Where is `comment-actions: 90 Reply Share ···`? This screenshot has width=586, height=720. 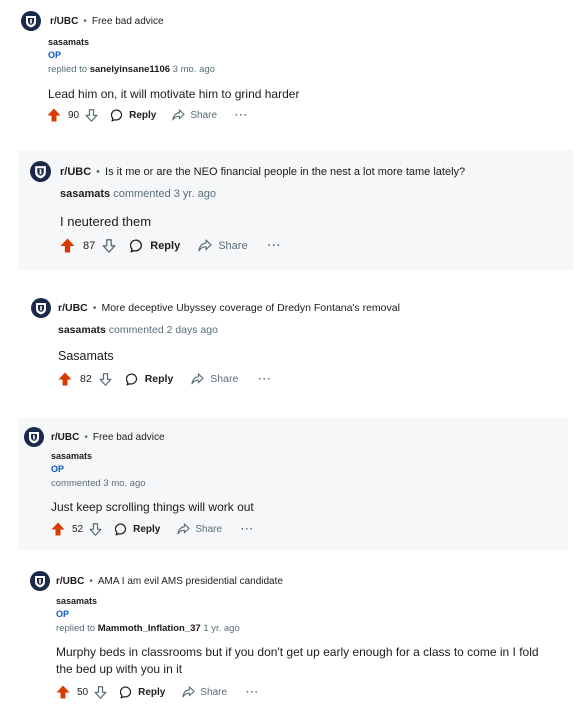 comment-actions: 90 Reply Share ··· is located at coordinates (147, 115).